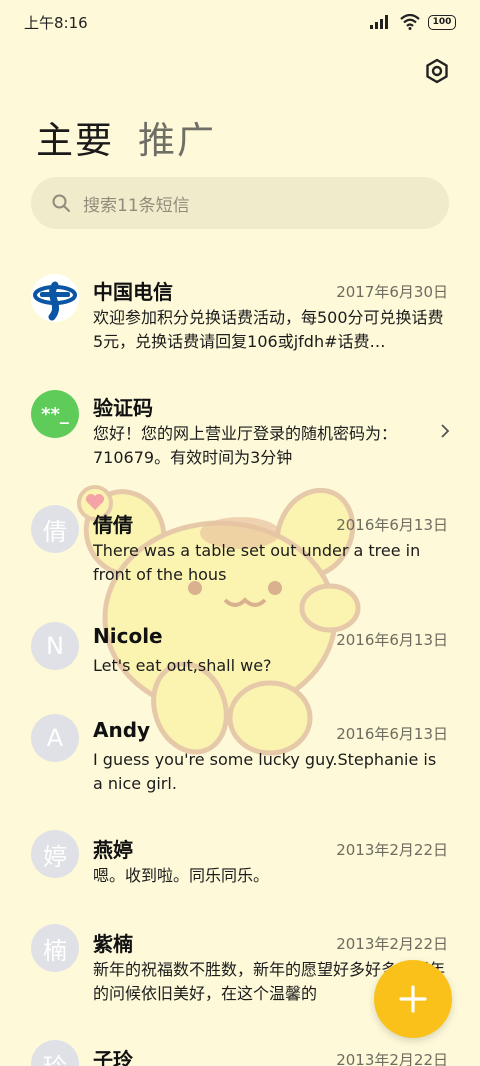 Image resolution: width=480 pixels, height=1066 pixels. I want to click on wifi-icon, so click(410, 22).